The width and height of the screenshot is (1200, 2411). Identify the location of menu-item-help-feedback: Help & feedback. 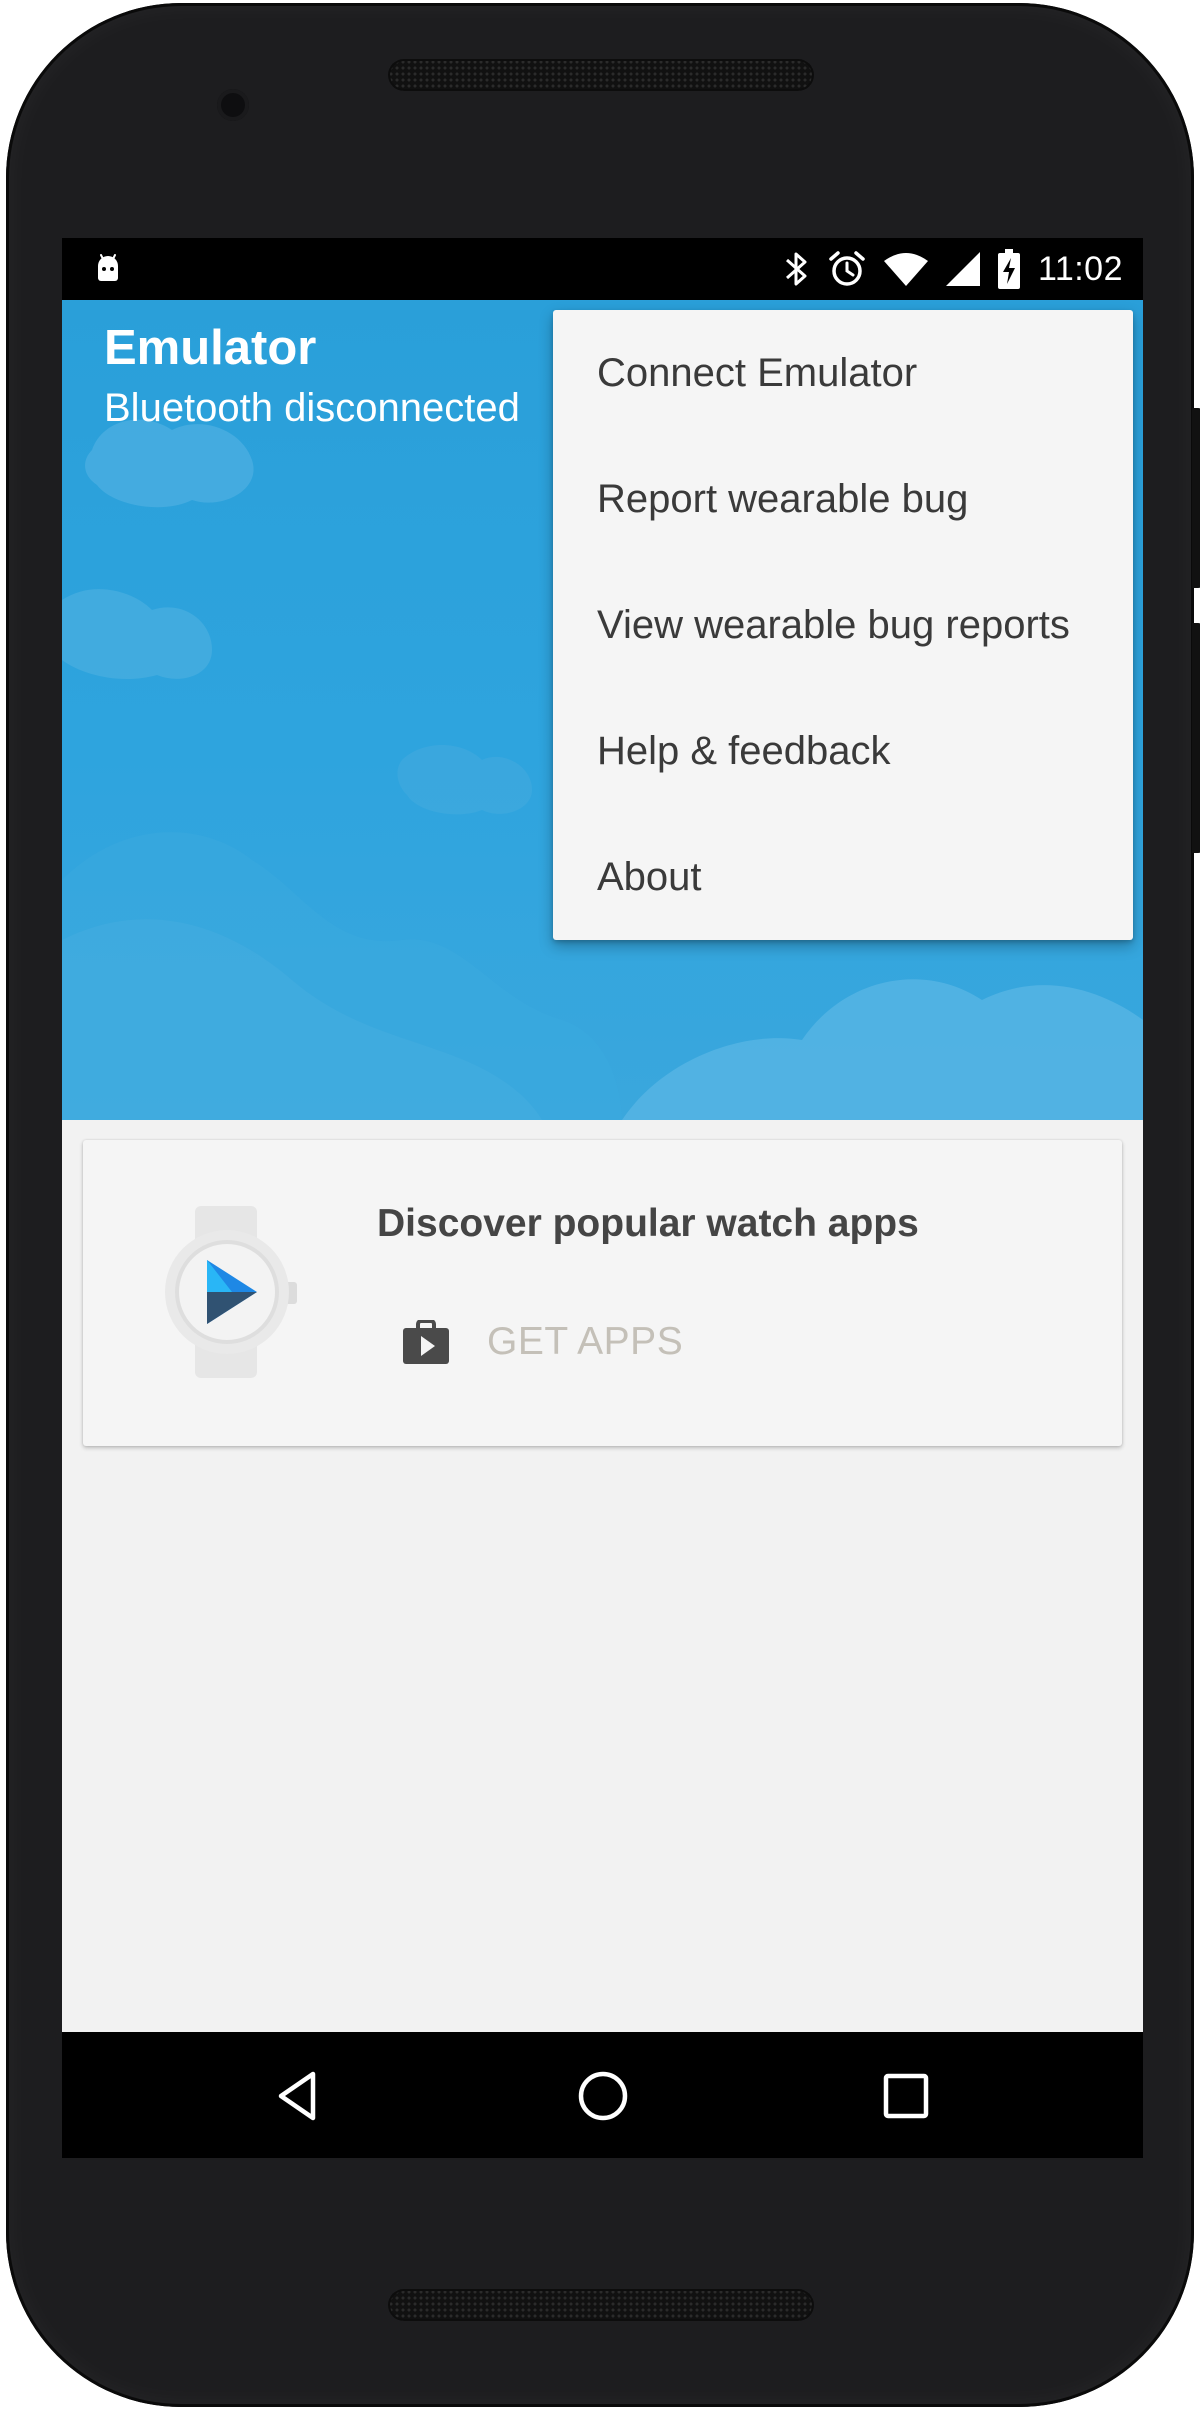
(843, 751).